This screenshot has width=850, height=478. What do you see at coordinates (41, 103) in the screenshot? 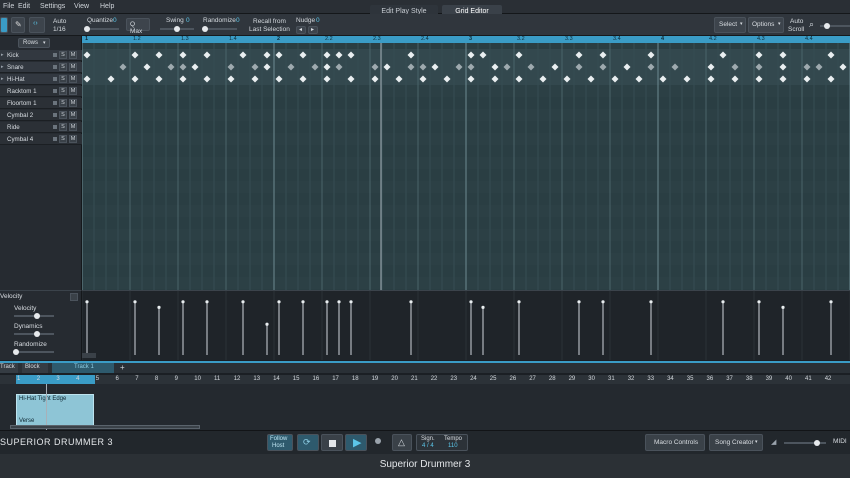
I see `track-row: Floortom 1 SM` at bounding box center [41, 103].